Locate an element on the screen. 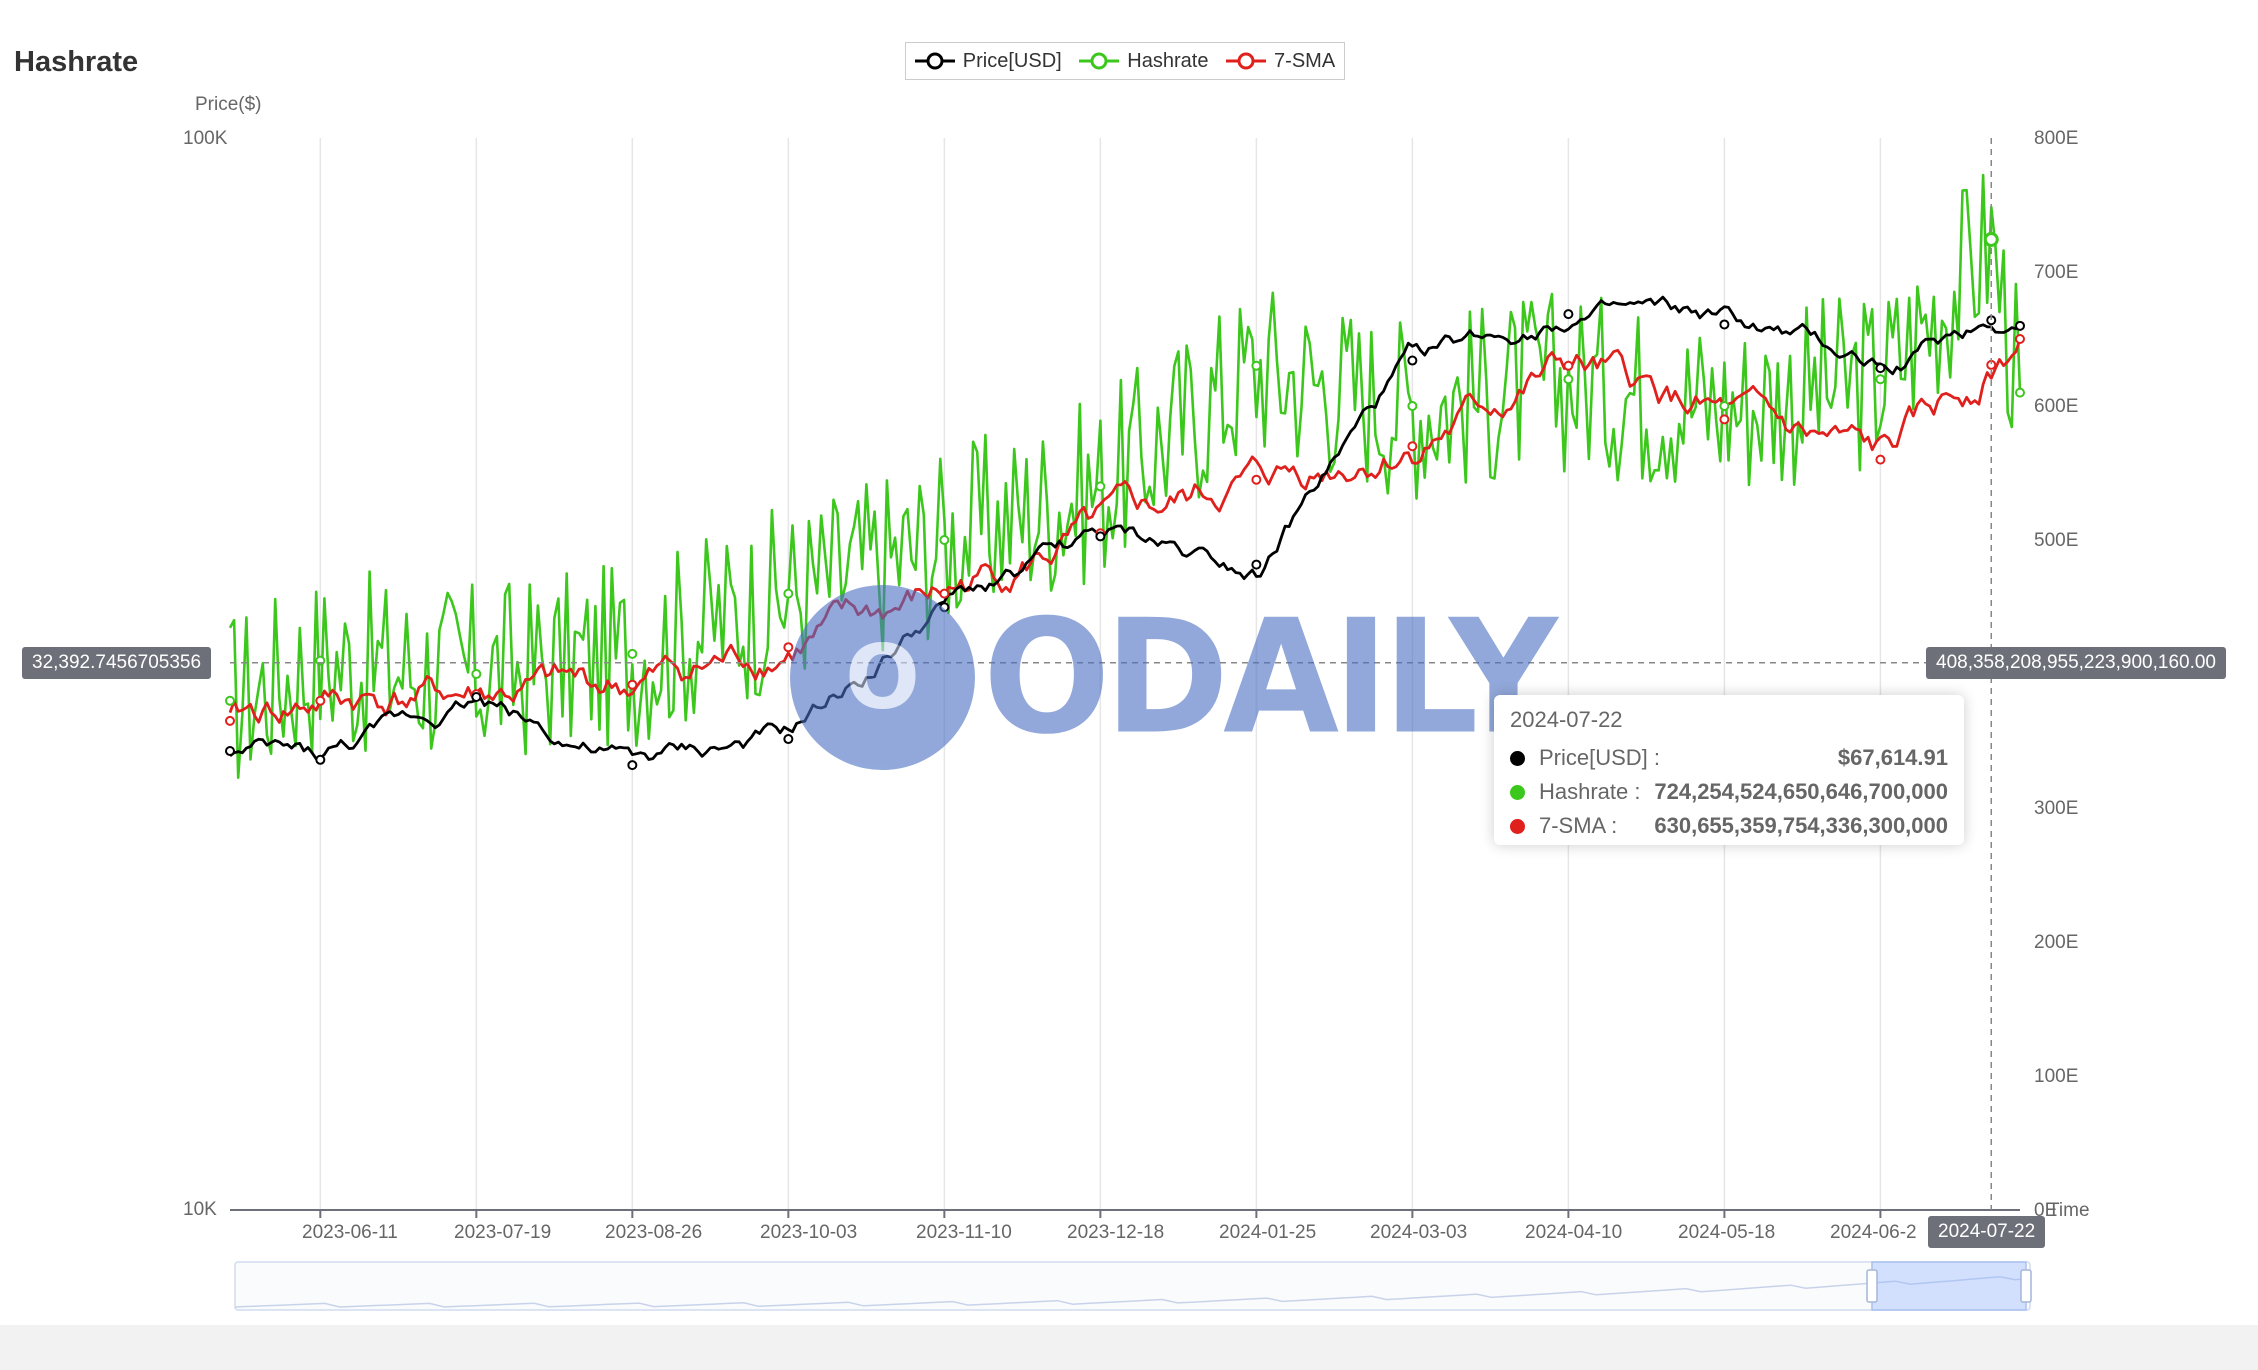 The width and height of the screenshot is (2258, 1370). datazoom-selection is located at coordinates (1949, 1286).